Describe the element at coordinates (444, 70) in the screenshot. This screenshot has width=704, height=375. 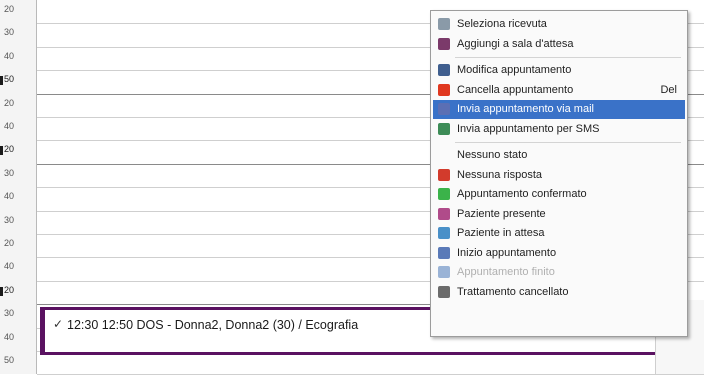
I see `edit-icon` at that location.